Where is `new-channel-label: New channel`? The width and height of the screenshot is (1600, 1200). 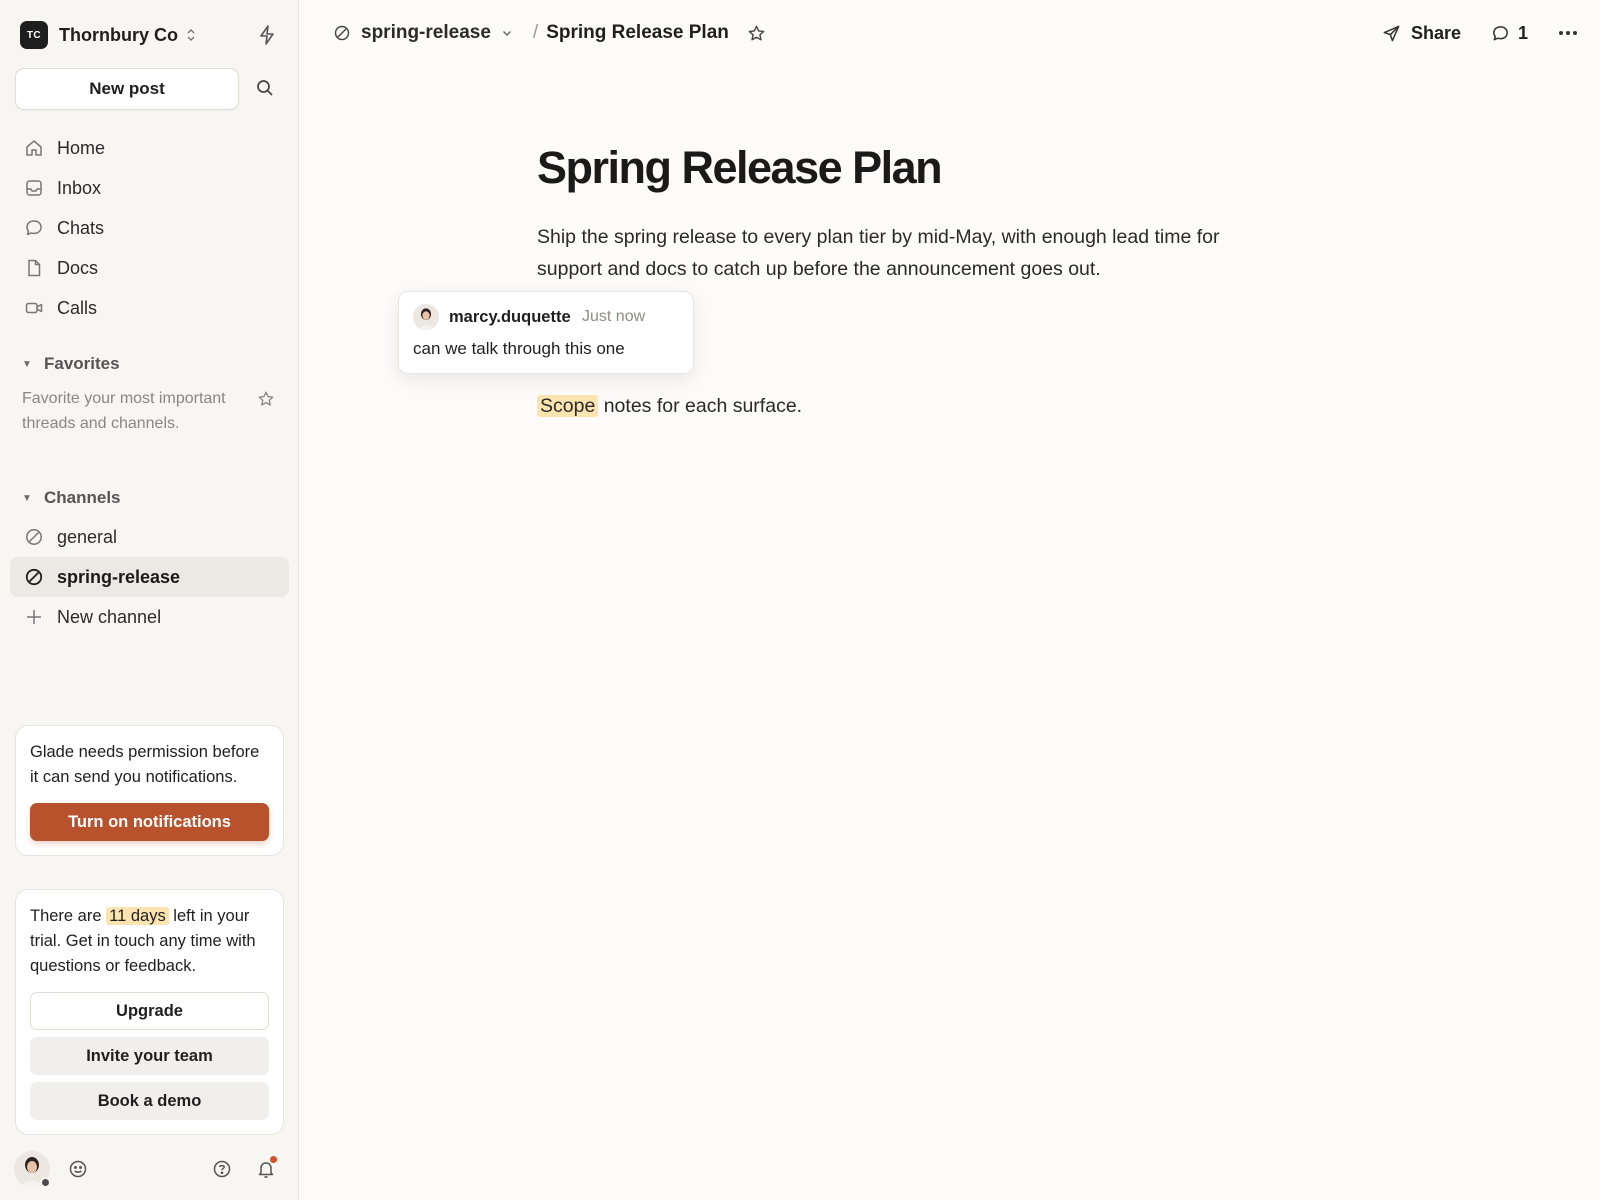
new-channel-label: New channel is located at coordinates (109, 616).